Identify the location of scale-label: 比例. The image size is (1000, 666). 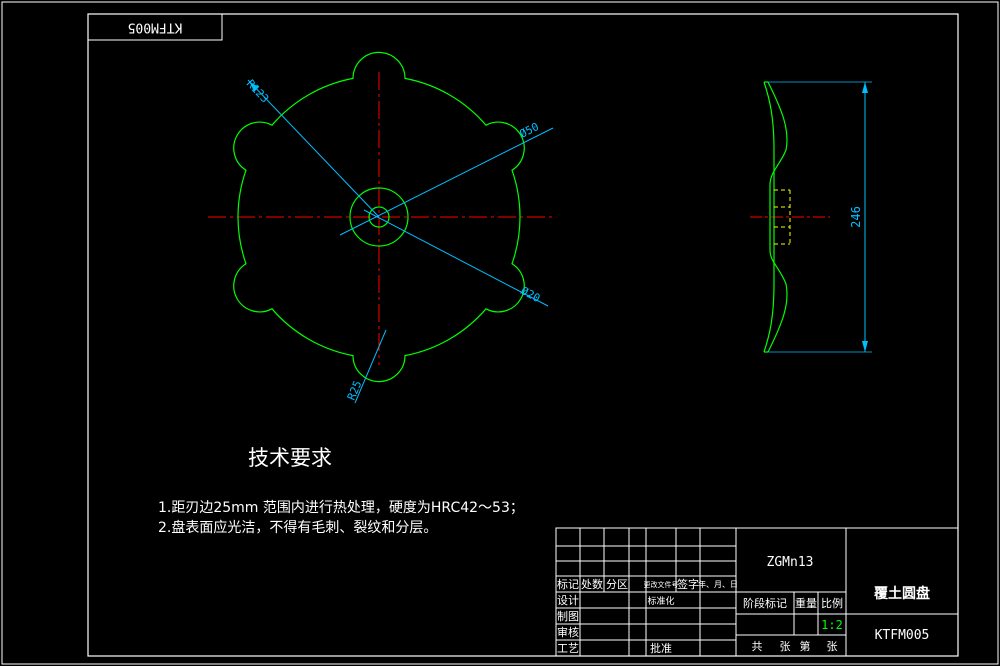
(832, 603).